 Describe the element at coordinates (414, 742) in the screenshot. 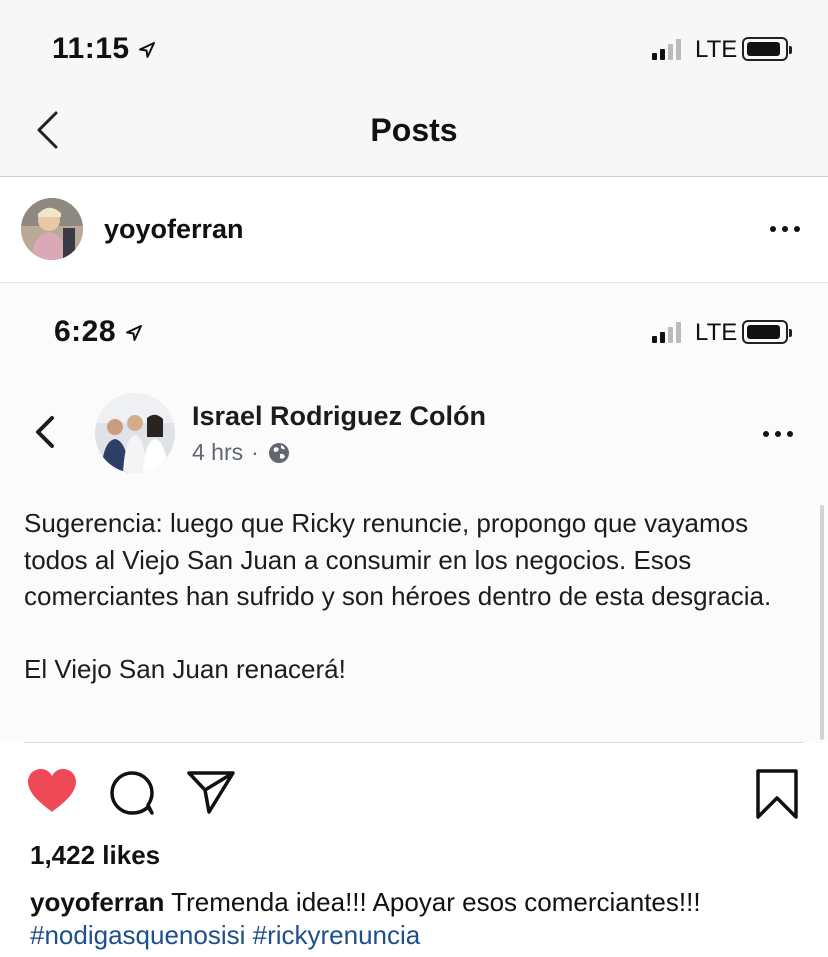

I see `embedded-divider` at that location.